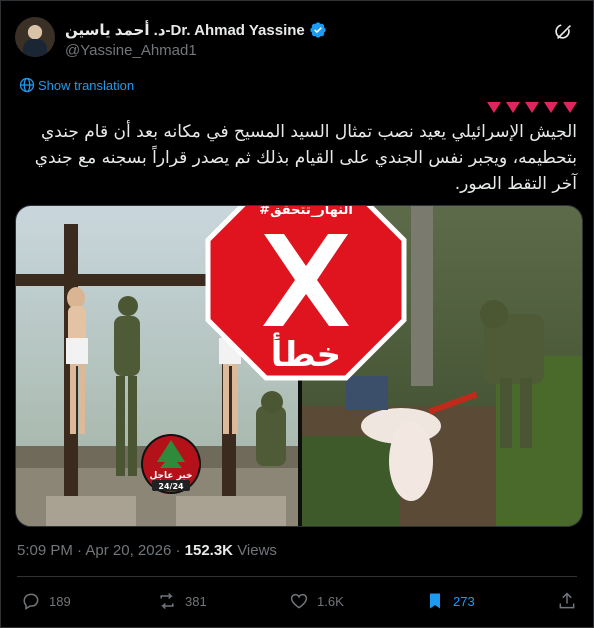 This screenshot has width=594, height=628. What do you see at coordinates (316, 601) in the screenshot?
I see `like-button: 1.6K` at bounding box center [316, 601].